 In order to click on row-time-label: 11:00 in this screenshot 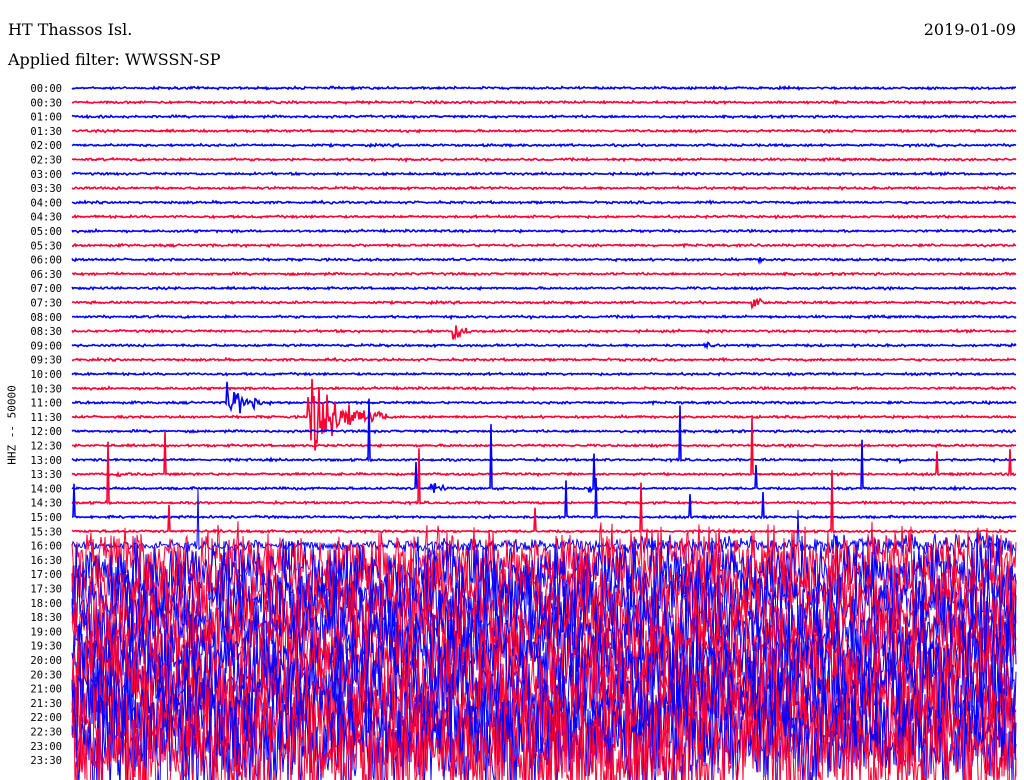, I will do `click(46, 404)`.